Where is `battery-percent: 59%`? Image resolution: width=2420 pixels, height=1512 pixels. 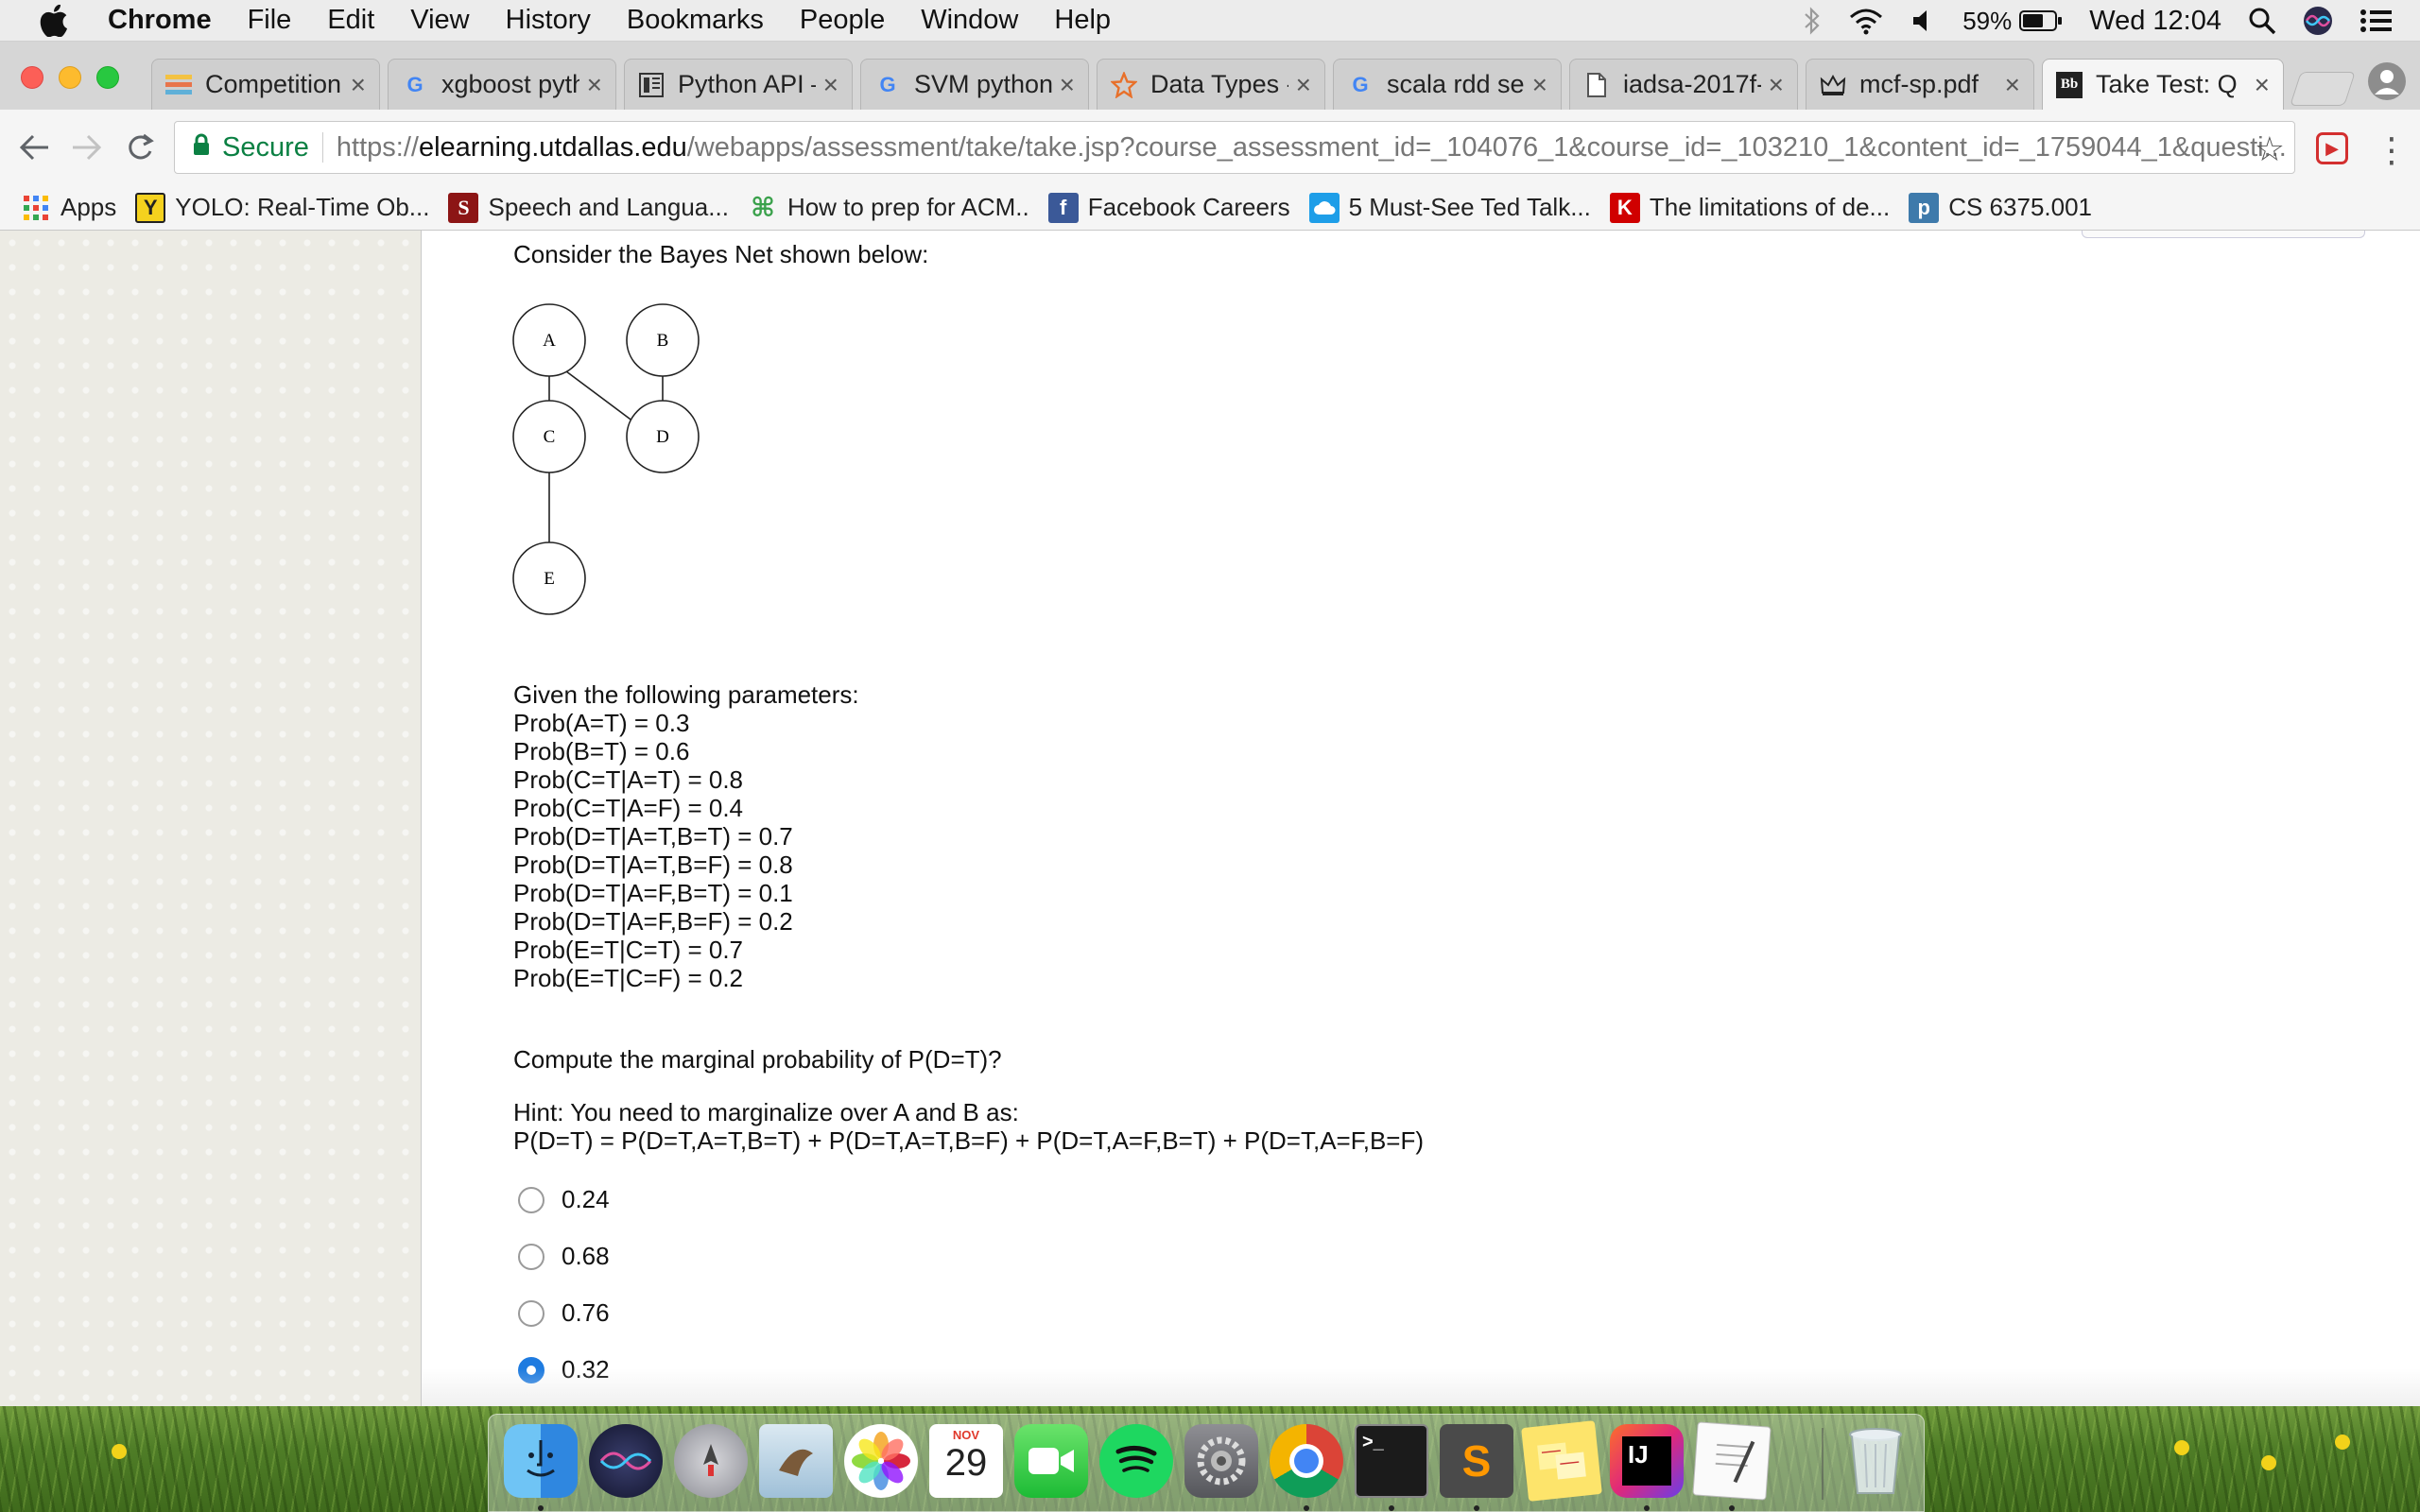 battery-percent: 59% is located at coordinates (1987, 21).